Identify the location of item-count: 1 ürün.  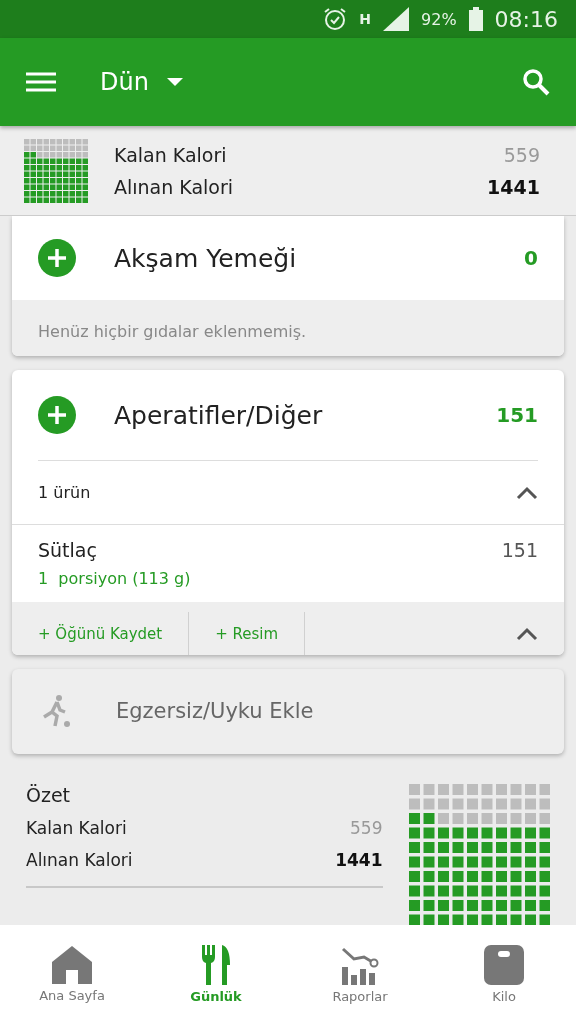
(64, 493).